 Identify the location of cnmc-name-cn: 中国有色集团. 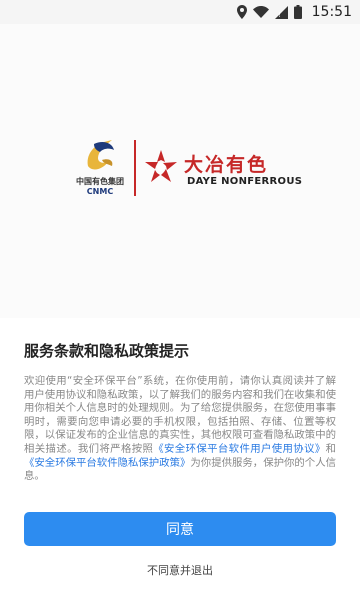
(100, 181).